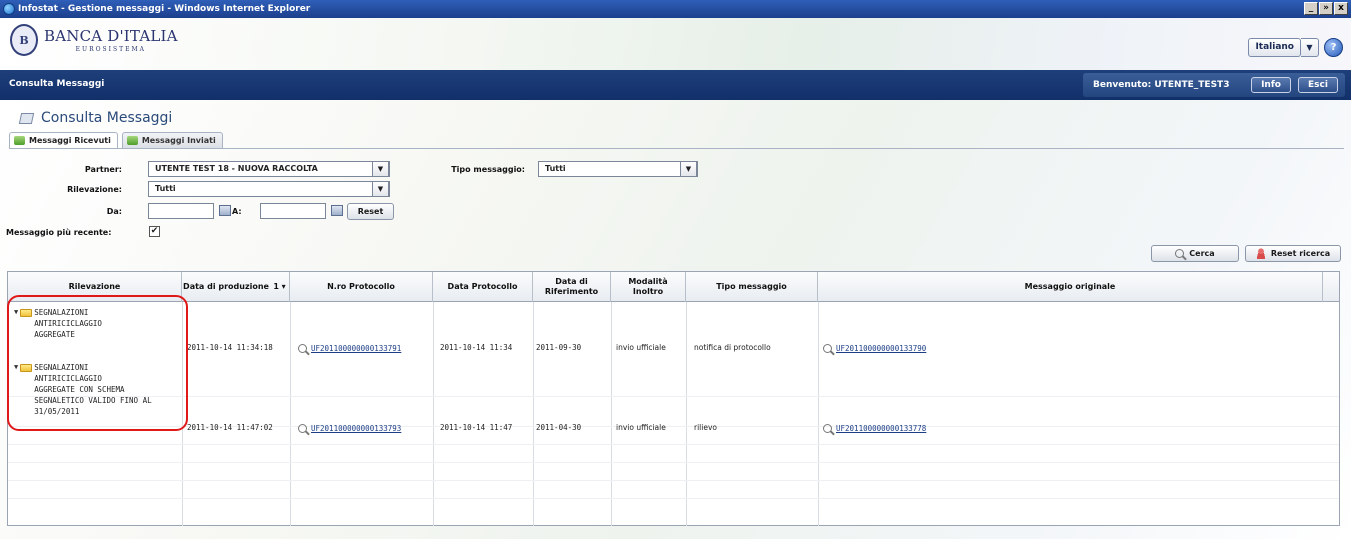 This screenshot has width=1351, height=539. I want to click on recent-message-label: Messaggio più recente:, so click(59, 232).